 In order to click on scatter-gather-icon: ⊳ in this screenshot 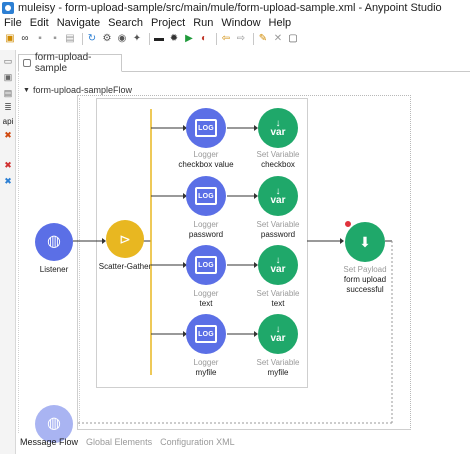, I will do `click(125, 238)`.